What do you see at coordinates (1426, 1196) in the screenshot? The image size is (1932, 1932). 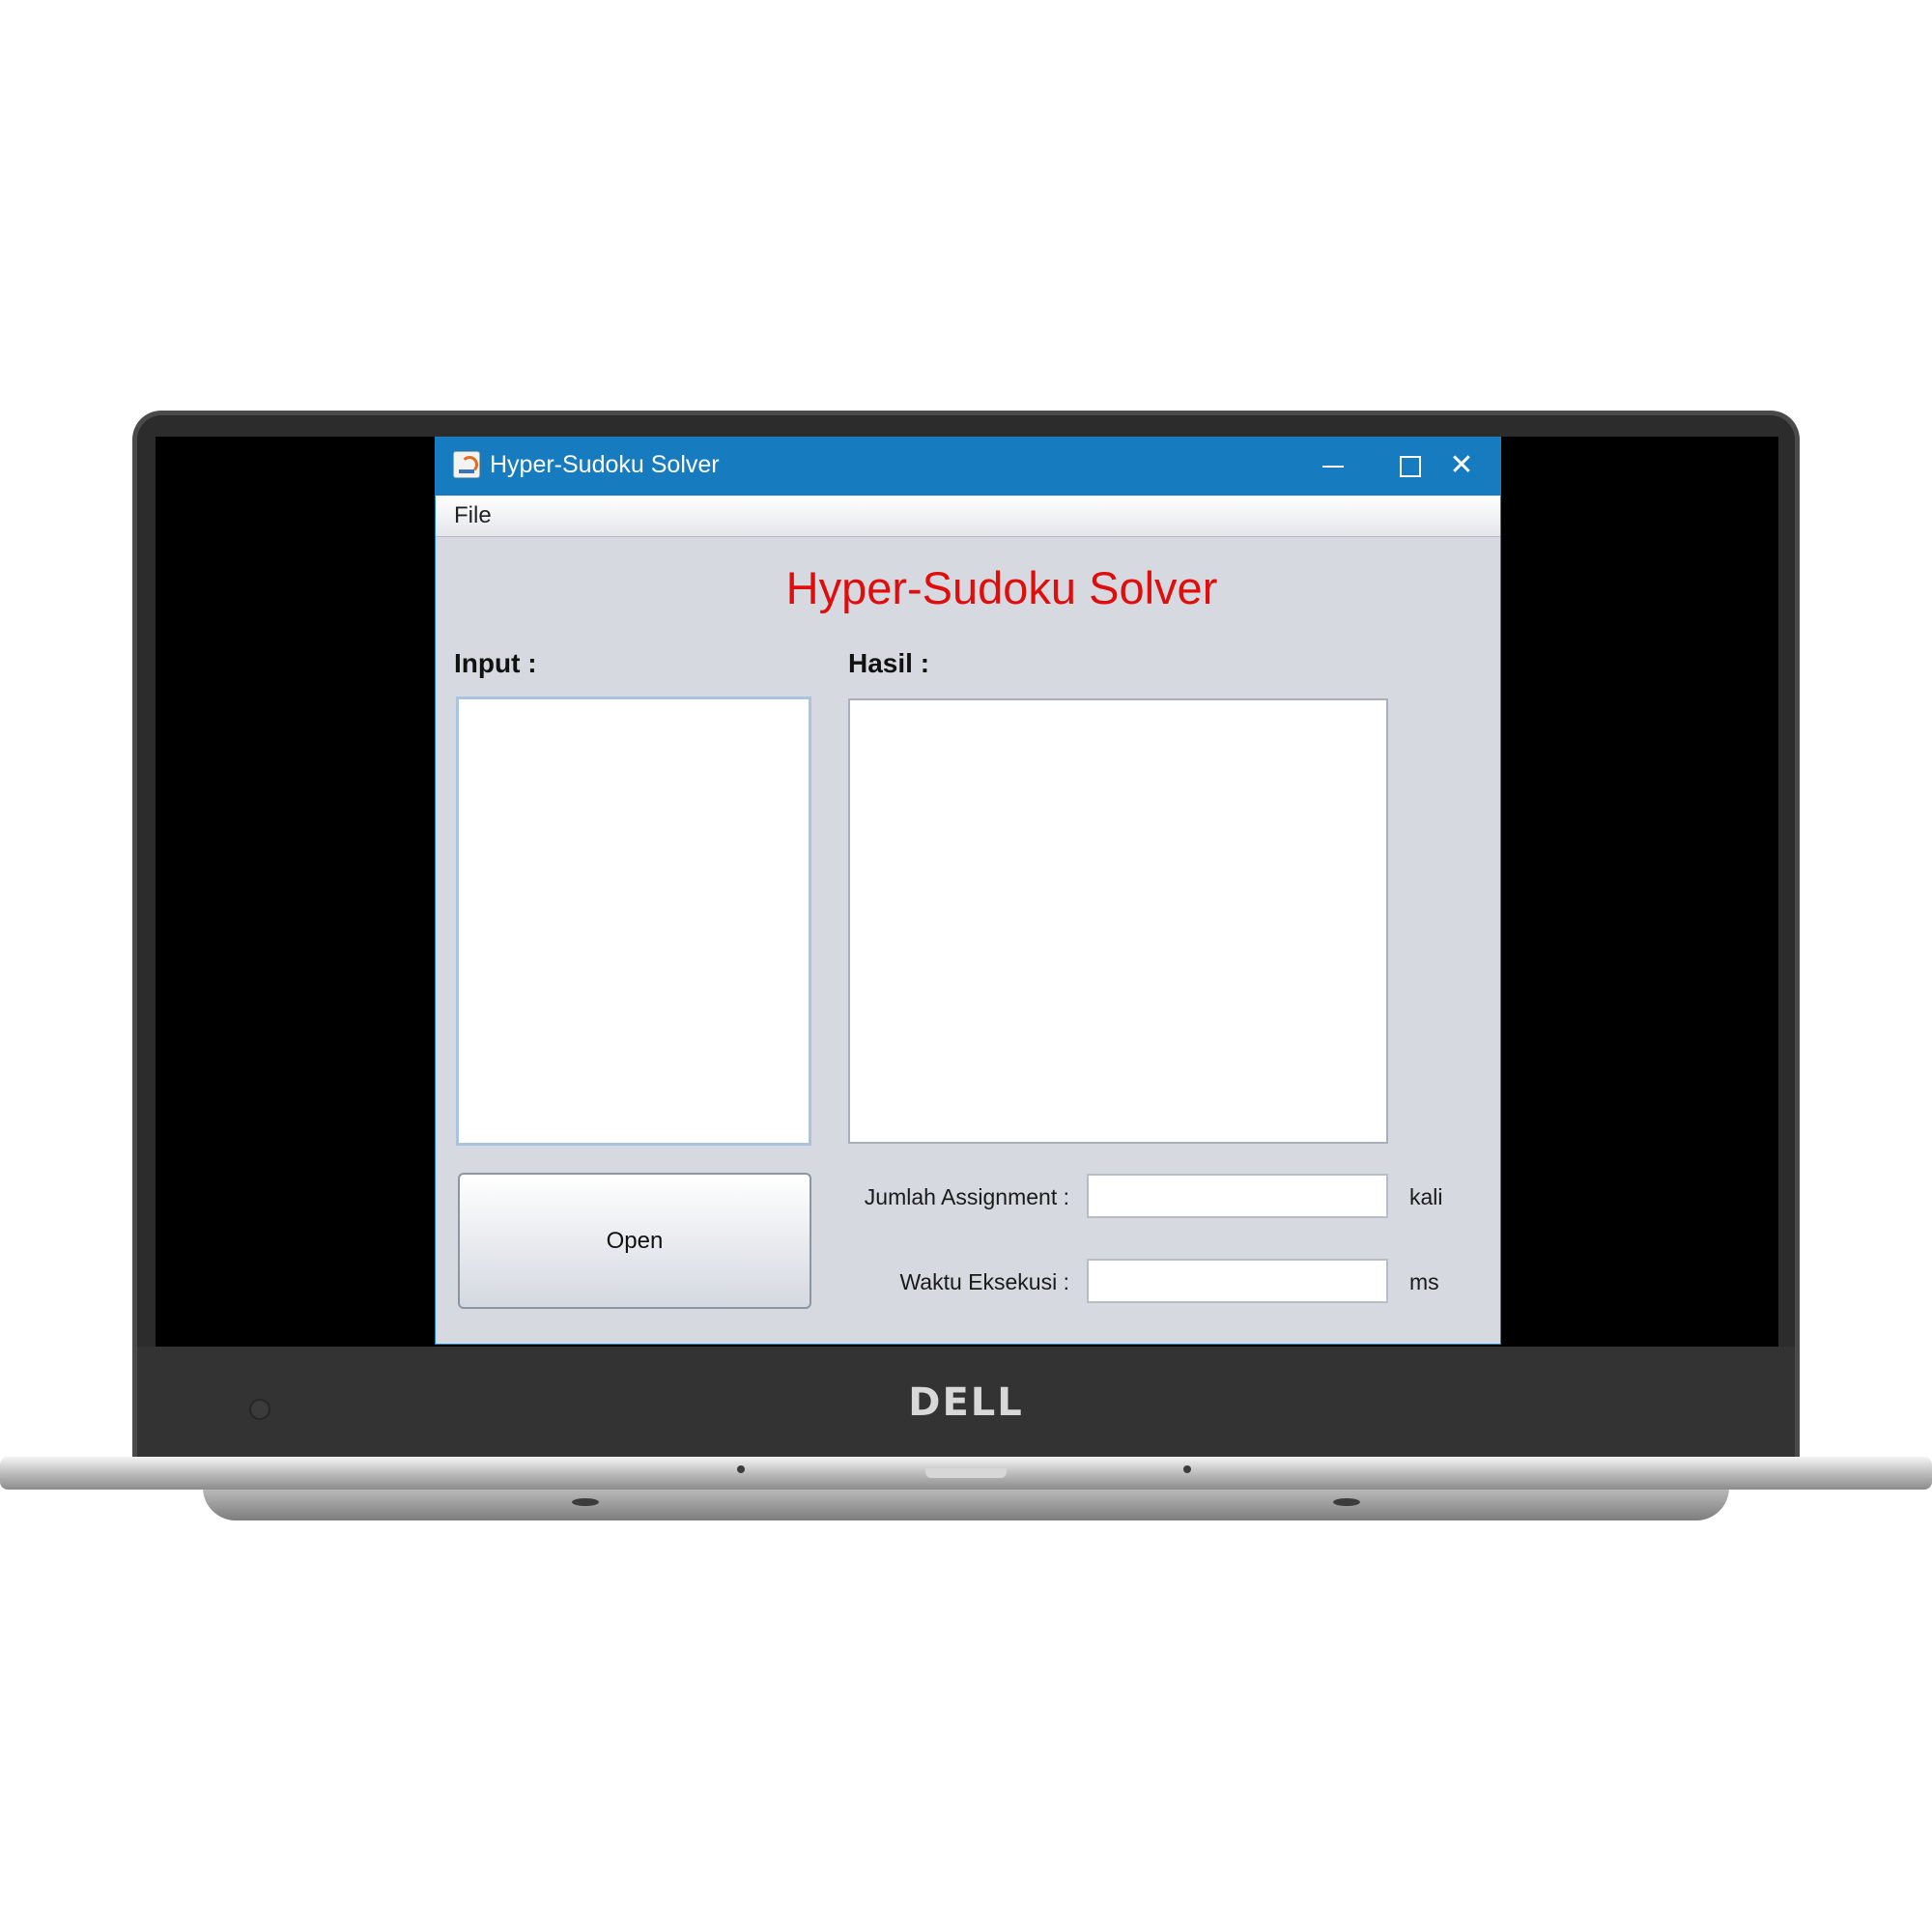 I see `assignment-unit: kali` at bounding box center [1426, 1196].